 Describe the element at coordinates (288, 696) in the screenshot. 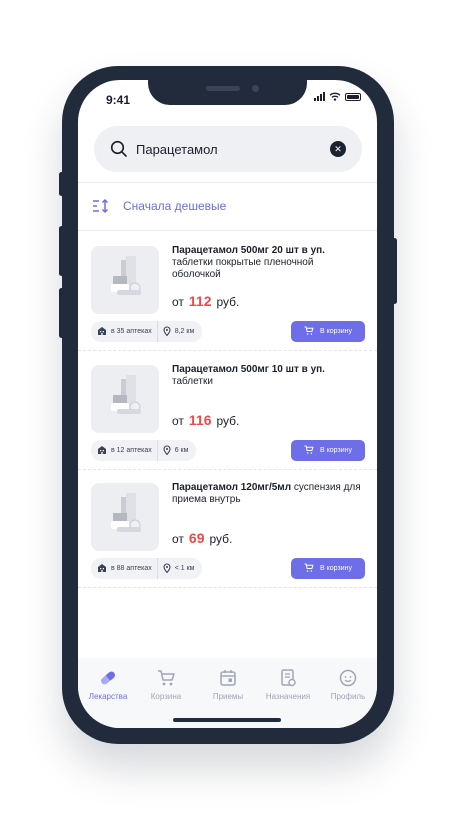

I see `tab-label: Назначения` at that location.